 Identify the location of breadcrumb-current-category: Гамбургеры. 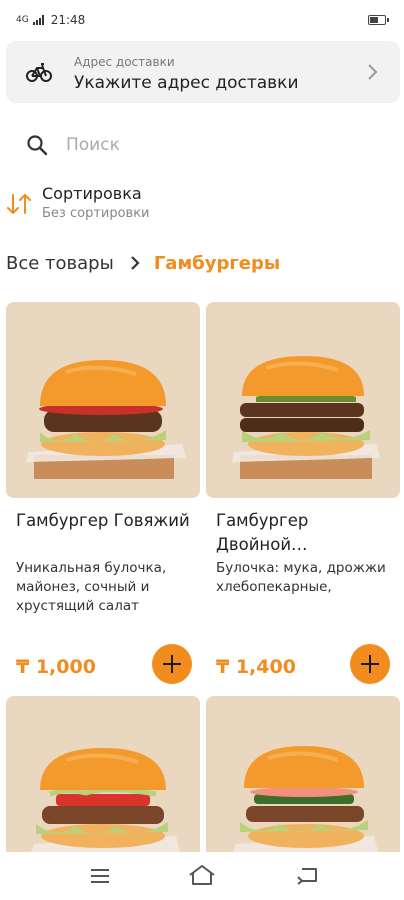
(217, 263).